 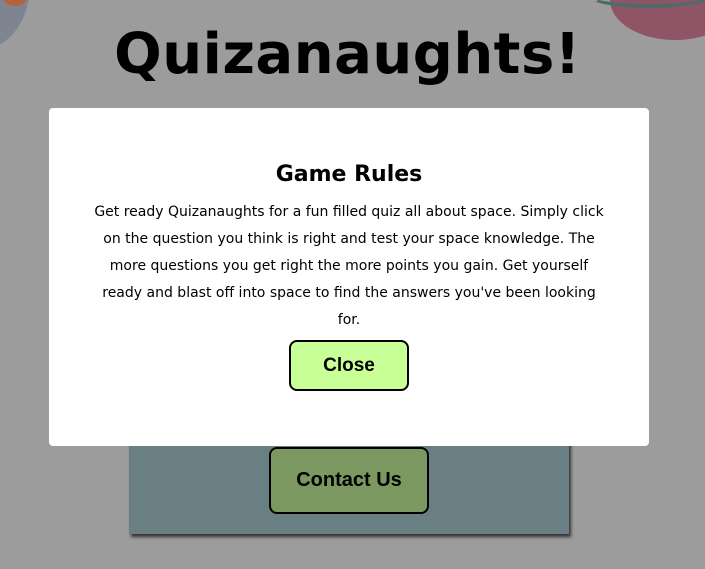 I want to click on modal-title: Game Rules, so click(x=349, y=174).